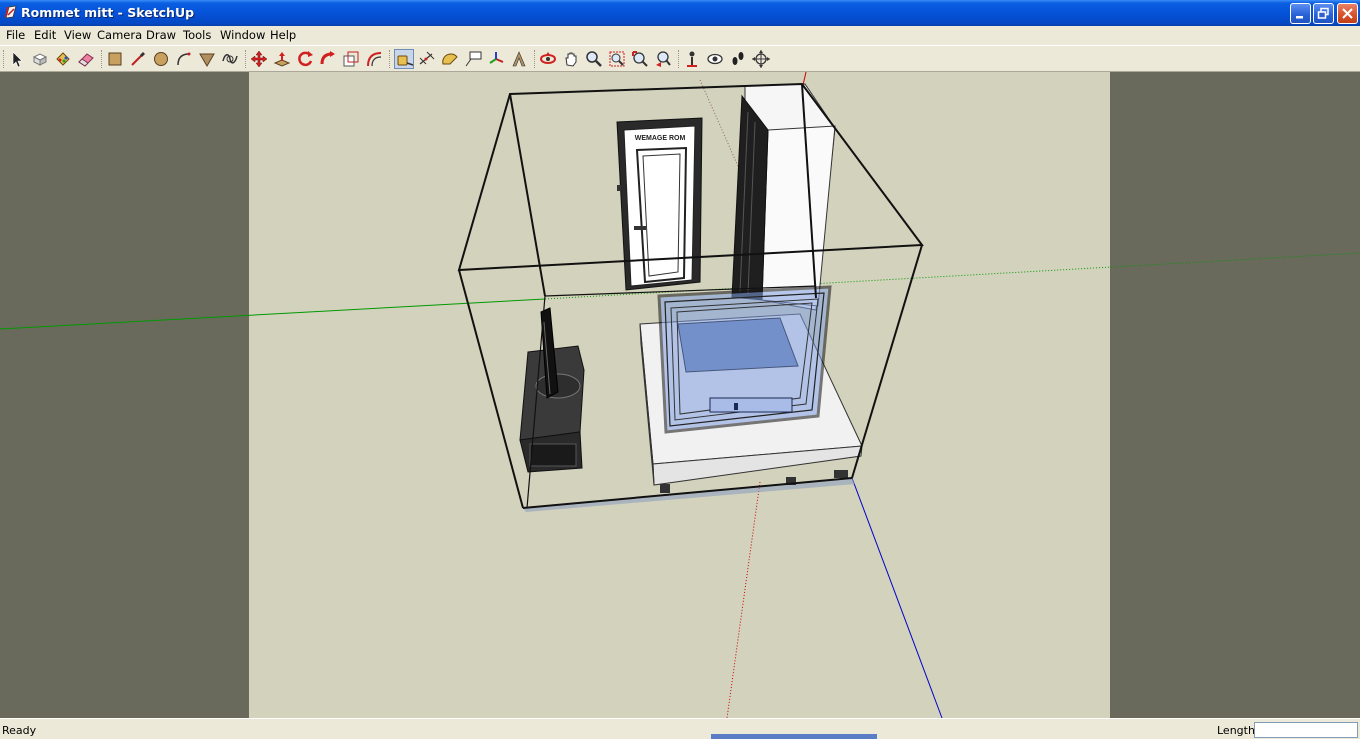 Image resolution: width=1360 pixels, height=739 pixels. I want to click on 3d-text-button, so click(519, 59).